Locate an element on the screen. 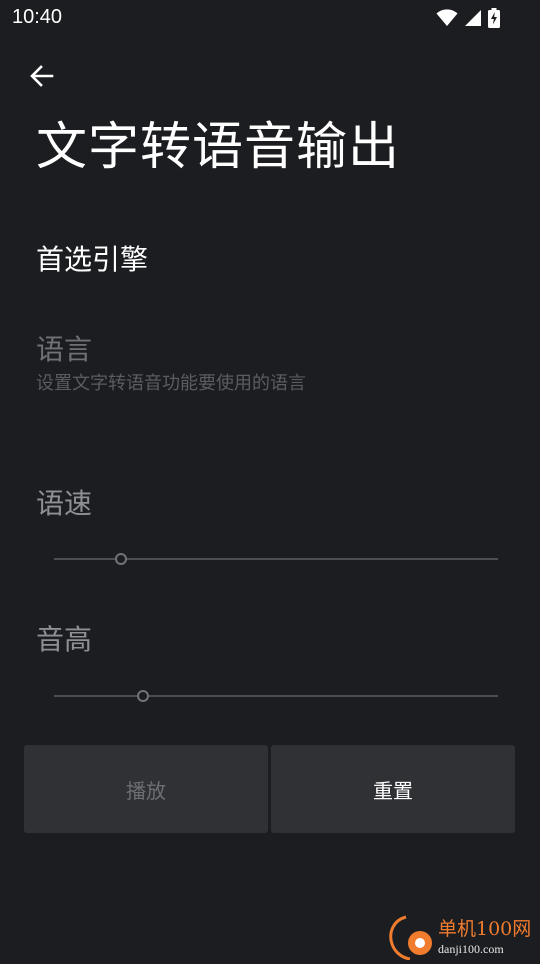  speech-rate-label: 语速 is located at coordinates (64, 503).